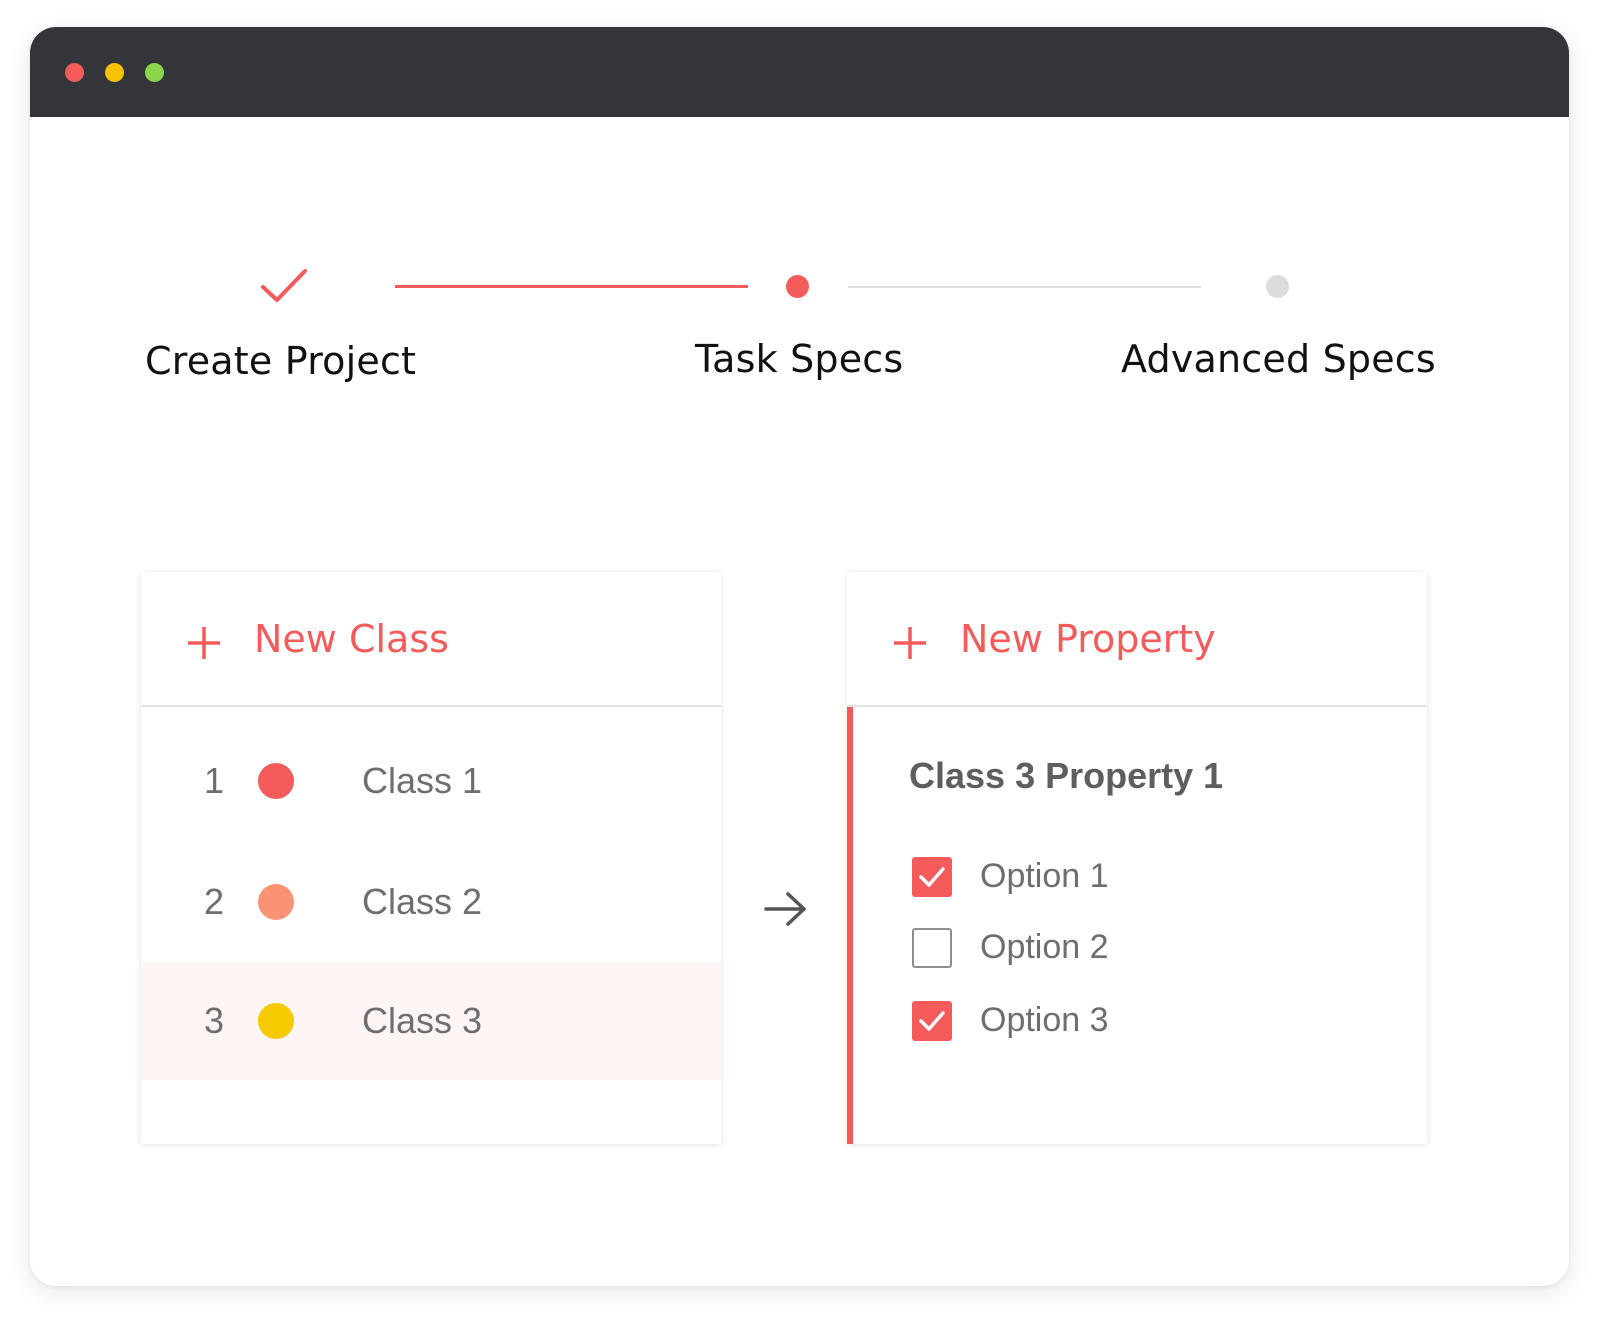 This screenshot has height=1320, width=1599. Describe the element at coordinates (214, 901) in the screenshot. I see `class-number: 2` at that location.